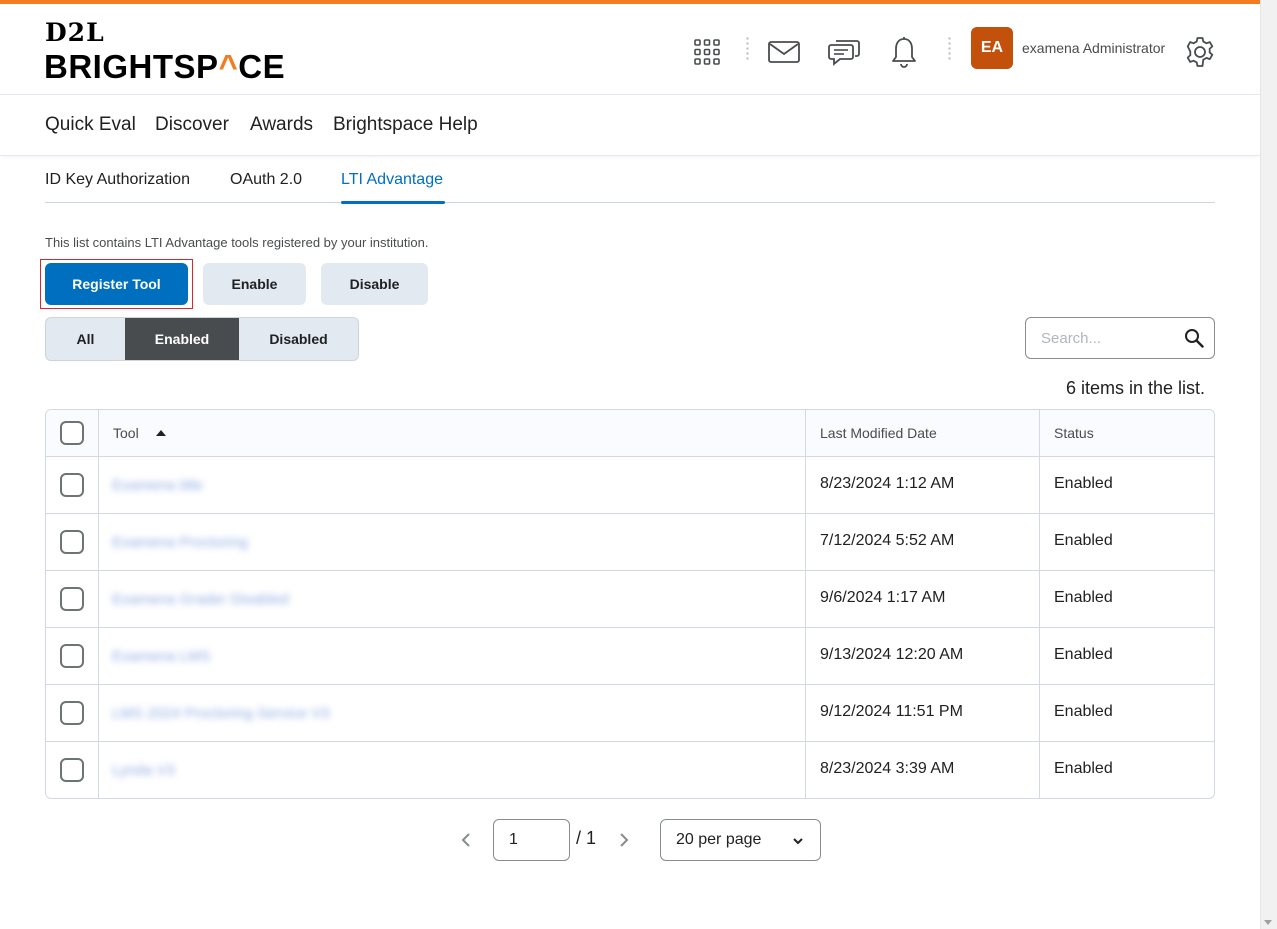 This screenshot has height=929, width=1277. What do you see at coordinates (844, 52) in the screenshot?
I see `chat-icon` at bounding box center [844, 52].